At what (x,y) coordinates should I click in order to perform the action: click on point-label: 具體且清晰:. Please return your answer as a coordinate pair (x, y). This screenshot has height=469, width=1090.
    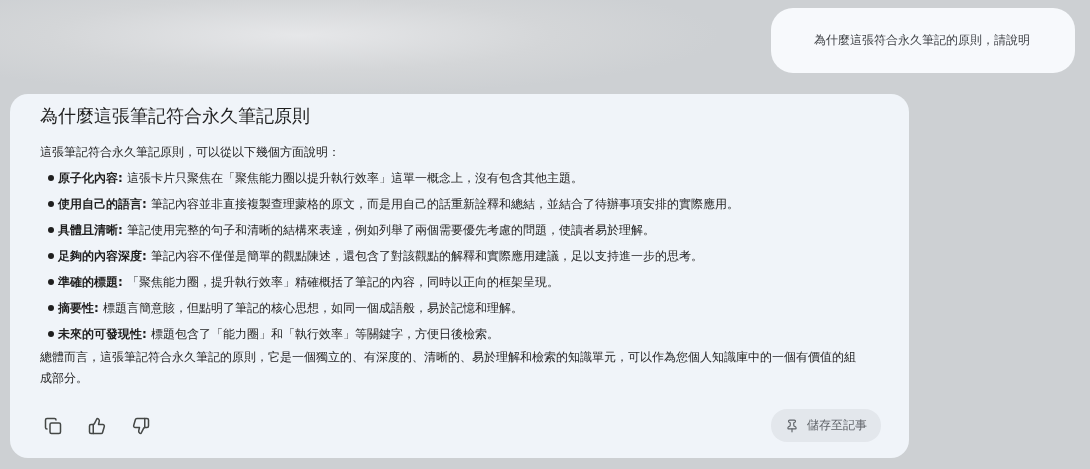
    Looking at the image, I should click on (90, 230).